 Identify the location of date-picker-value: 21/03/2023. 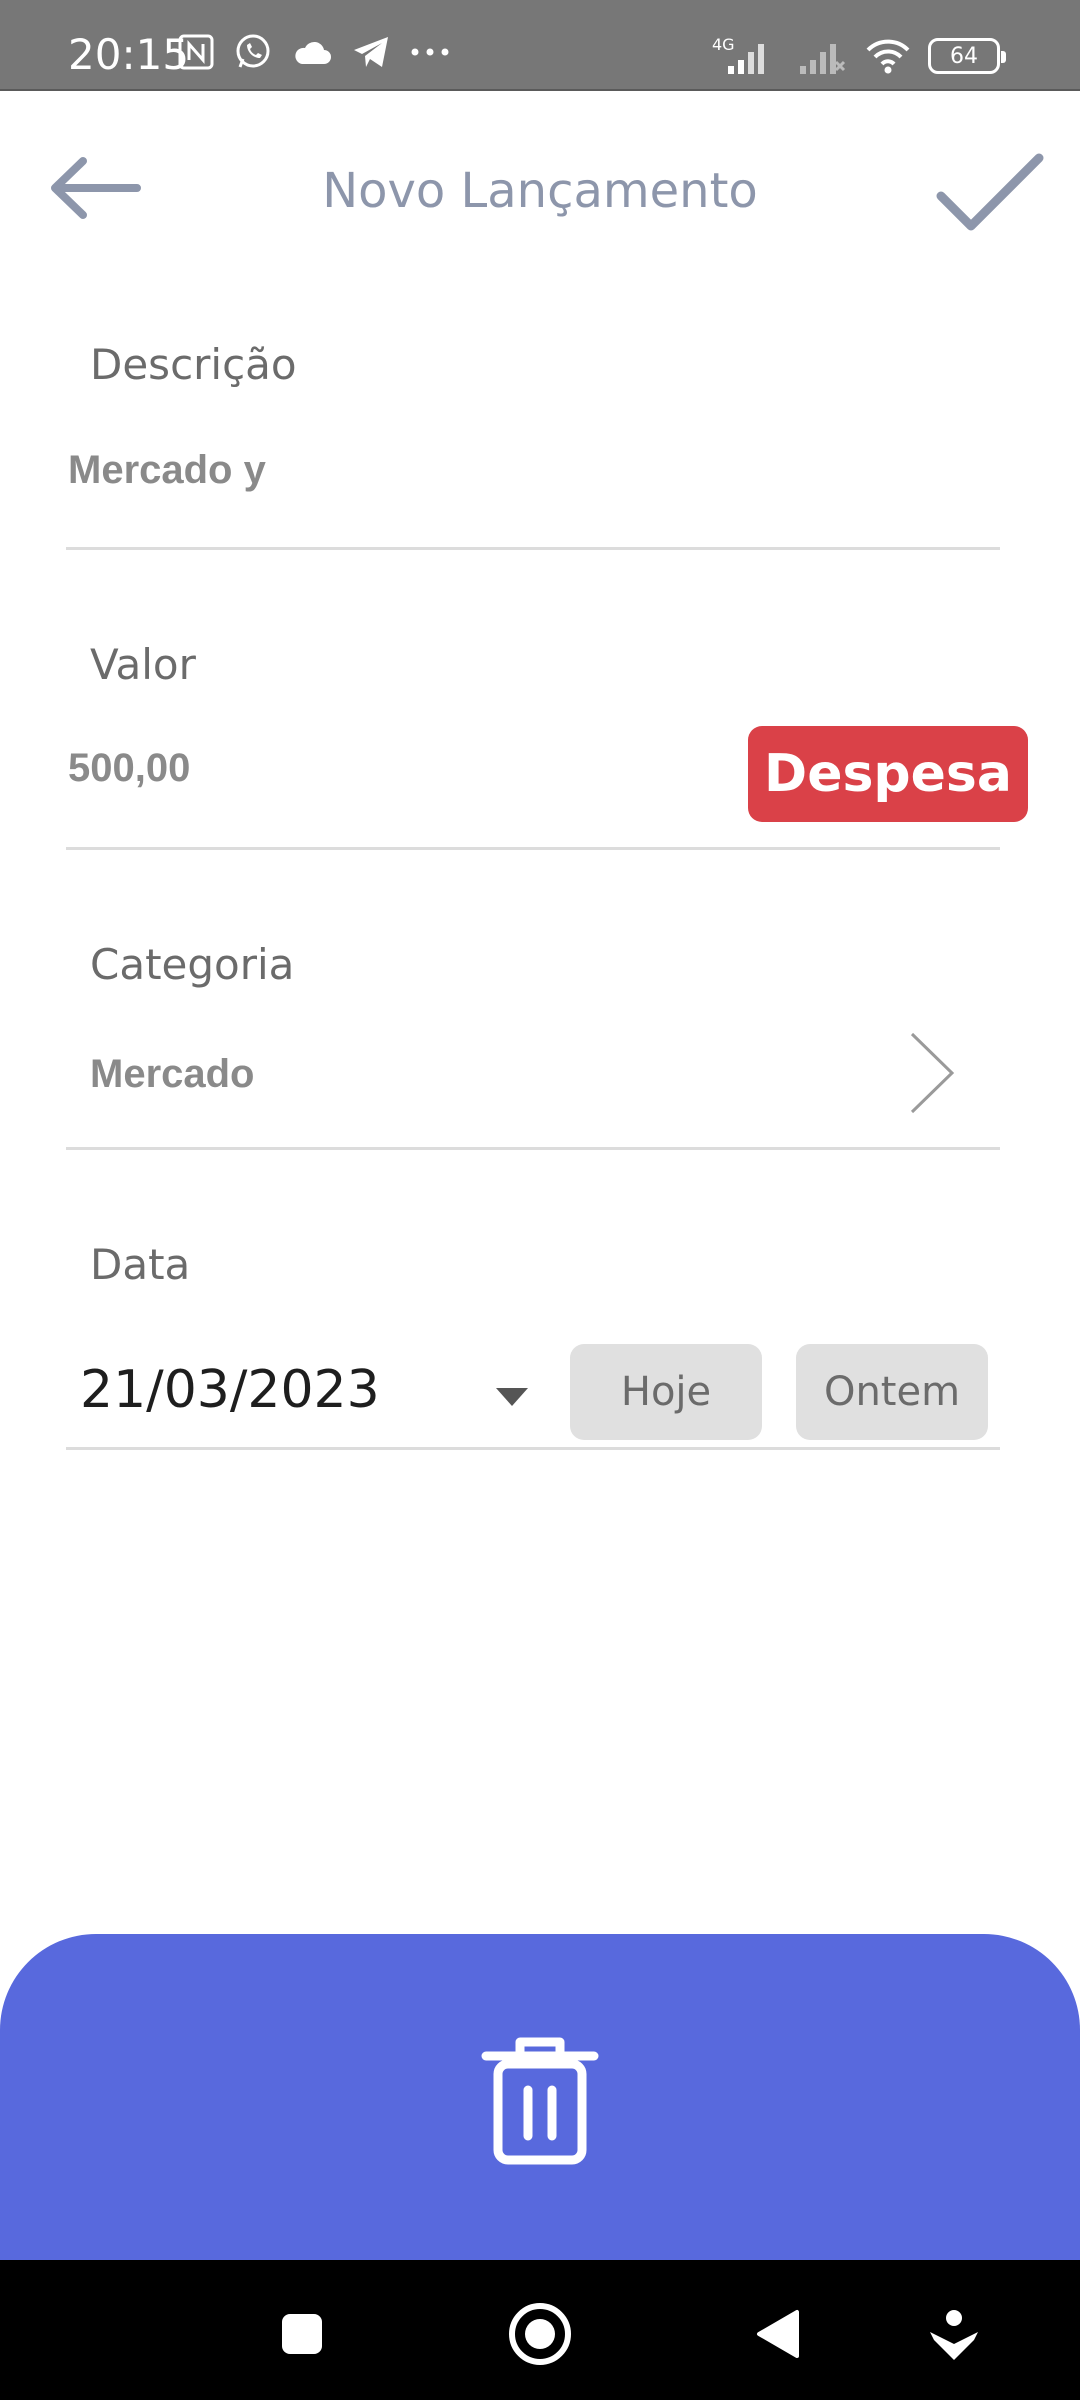
(230, 1390).